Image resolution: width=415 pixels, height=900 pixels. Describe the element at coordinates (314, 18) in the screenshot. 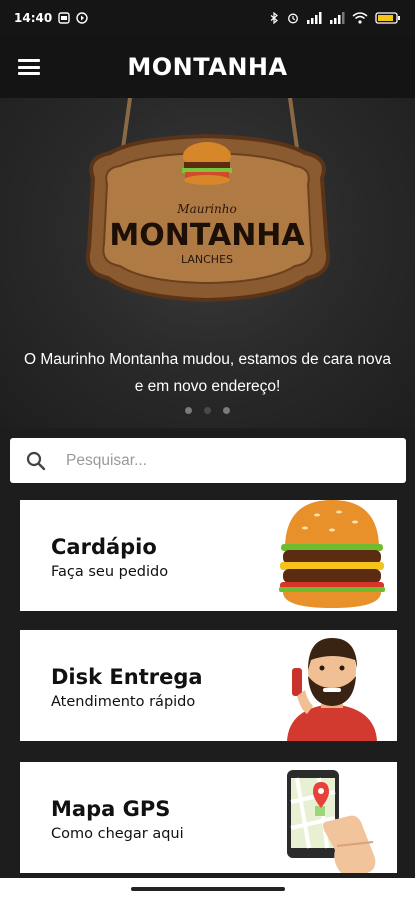

I see `signal-icon` at that location.